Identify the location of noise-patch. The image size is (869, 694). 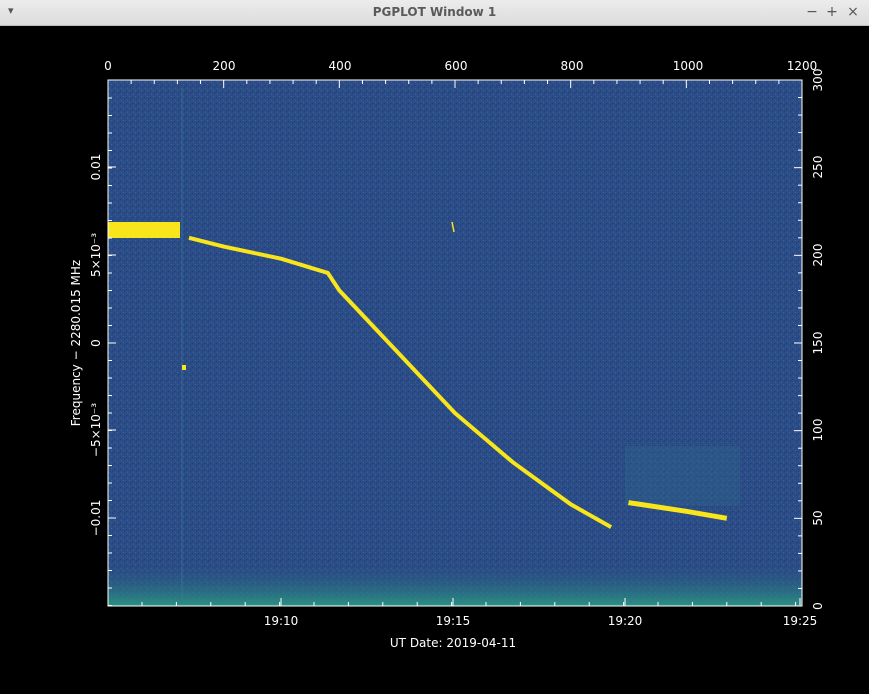
(682, 476).